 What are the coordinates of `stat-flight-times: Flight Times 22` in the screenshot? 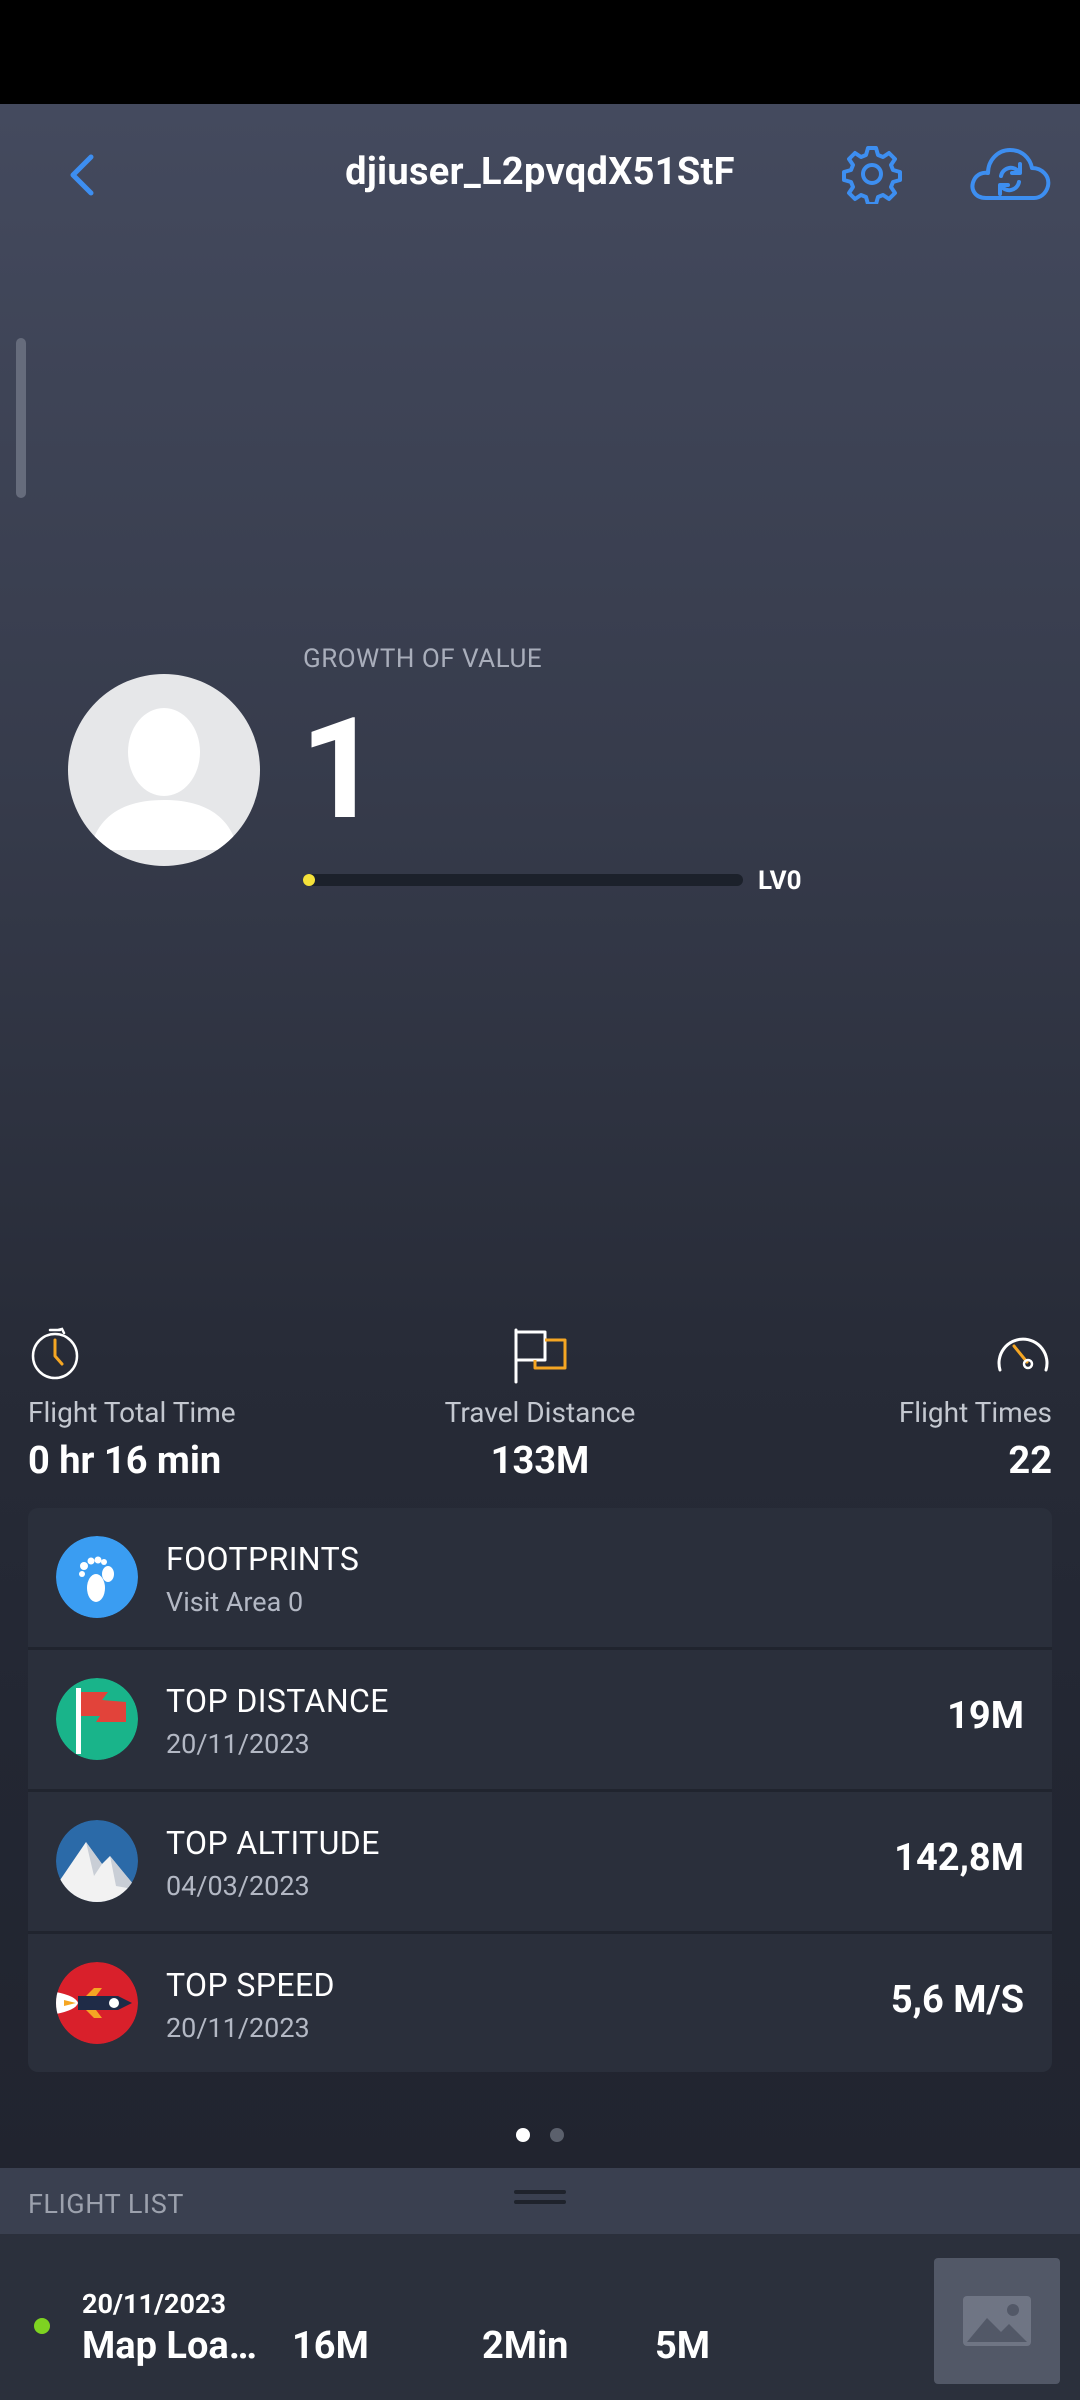 It's located at (975, 1404).